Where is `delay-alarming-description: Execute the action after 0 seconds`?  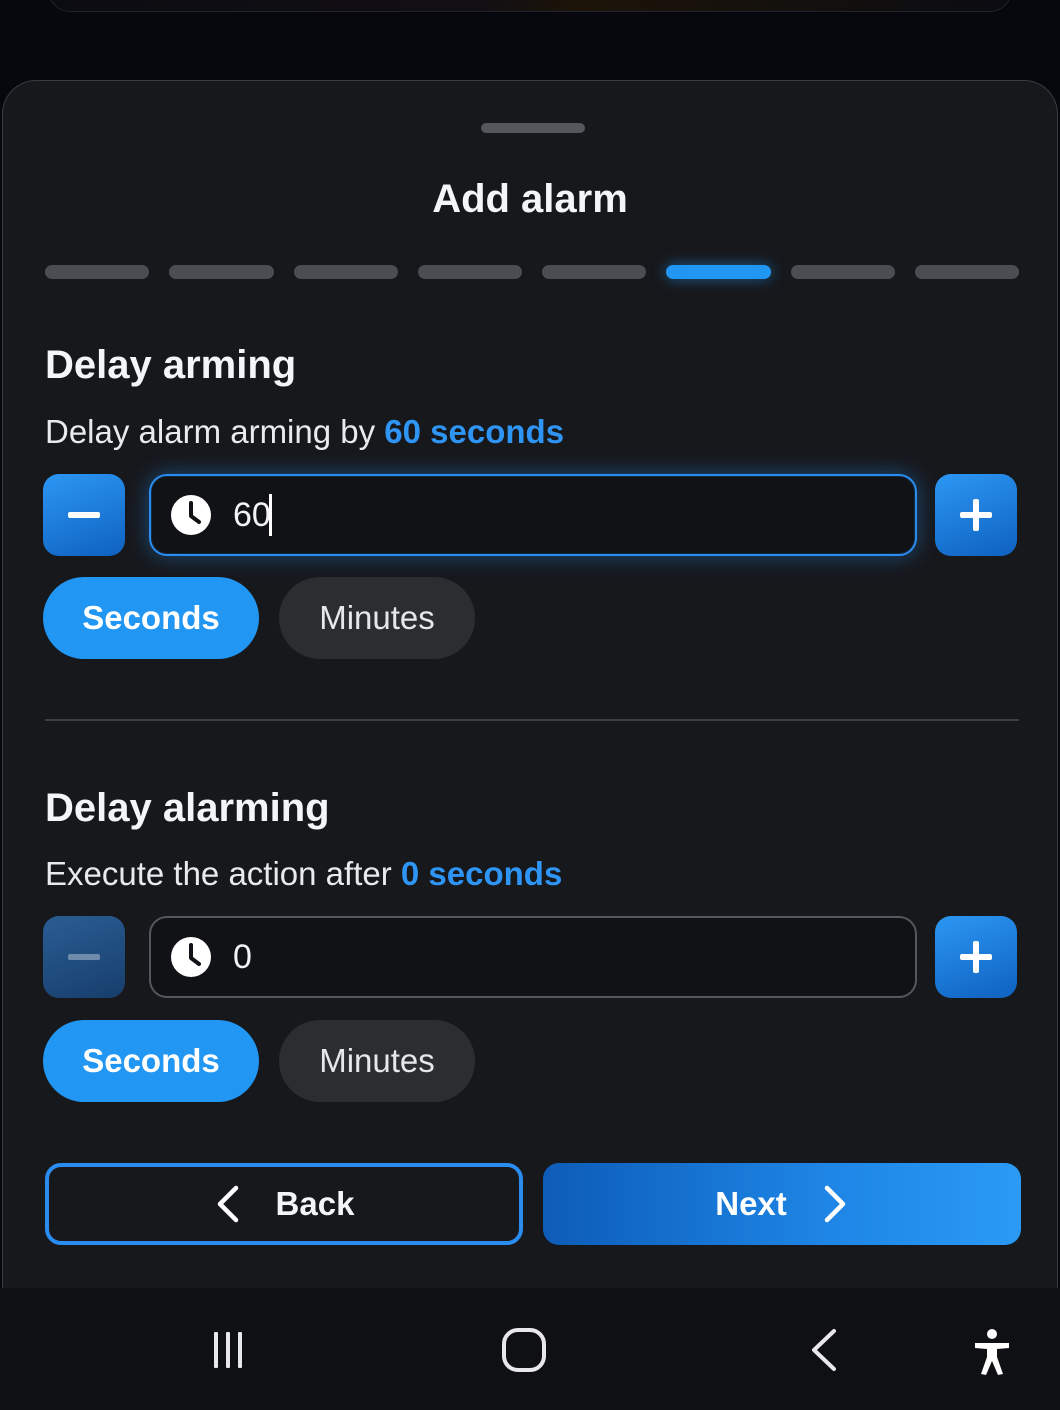
delay-alarming-description: Execute the action after 0 seconds is located at coordinates (303, 874).